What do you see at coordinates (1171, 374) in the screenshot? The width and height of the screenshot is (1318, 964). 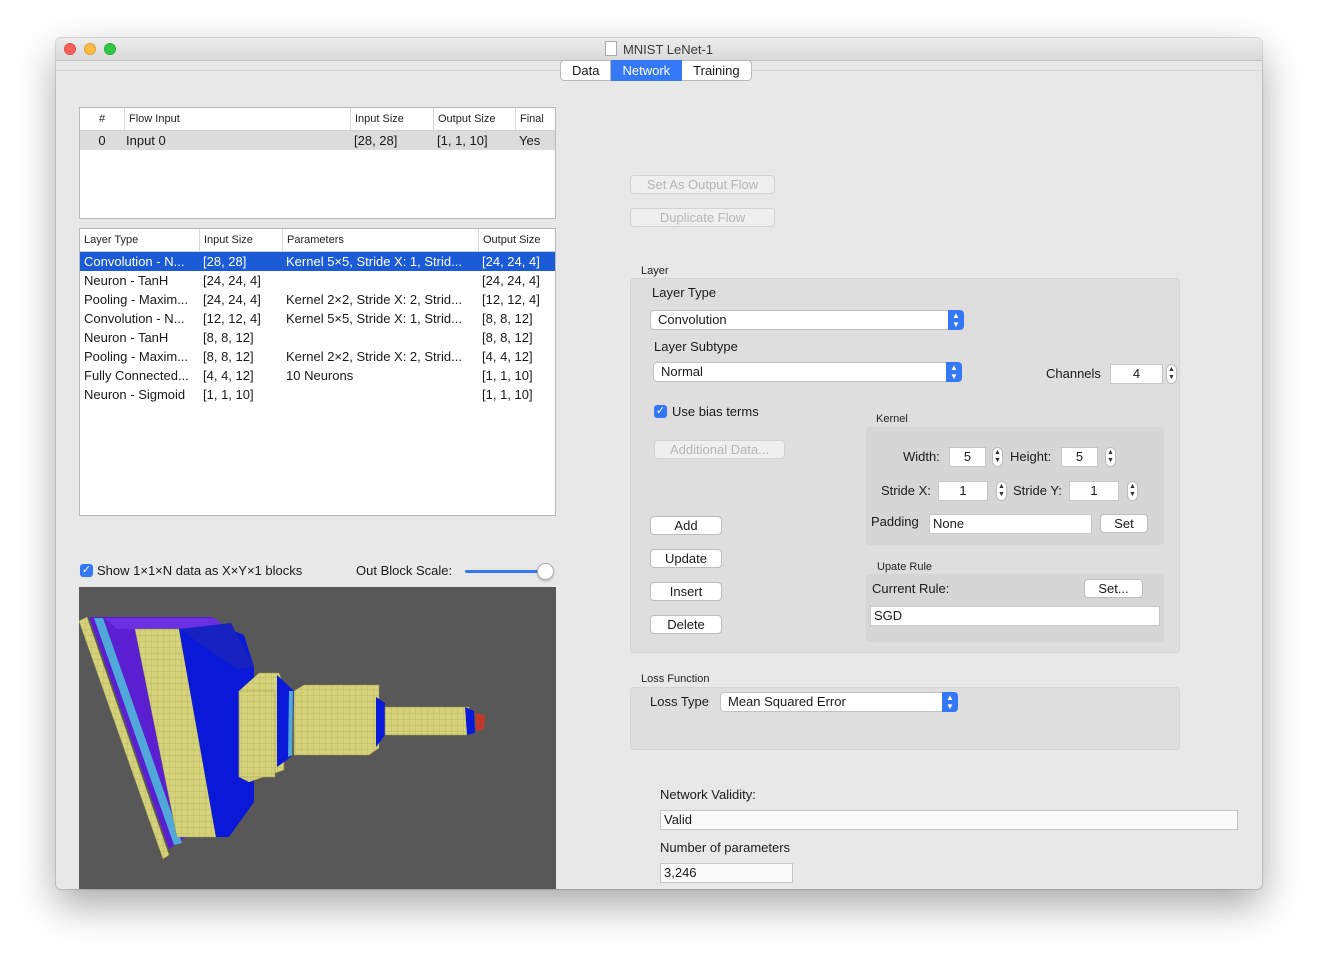 I see `channels-stepper: ▲ ▼` at bounding box center [1171, 374].